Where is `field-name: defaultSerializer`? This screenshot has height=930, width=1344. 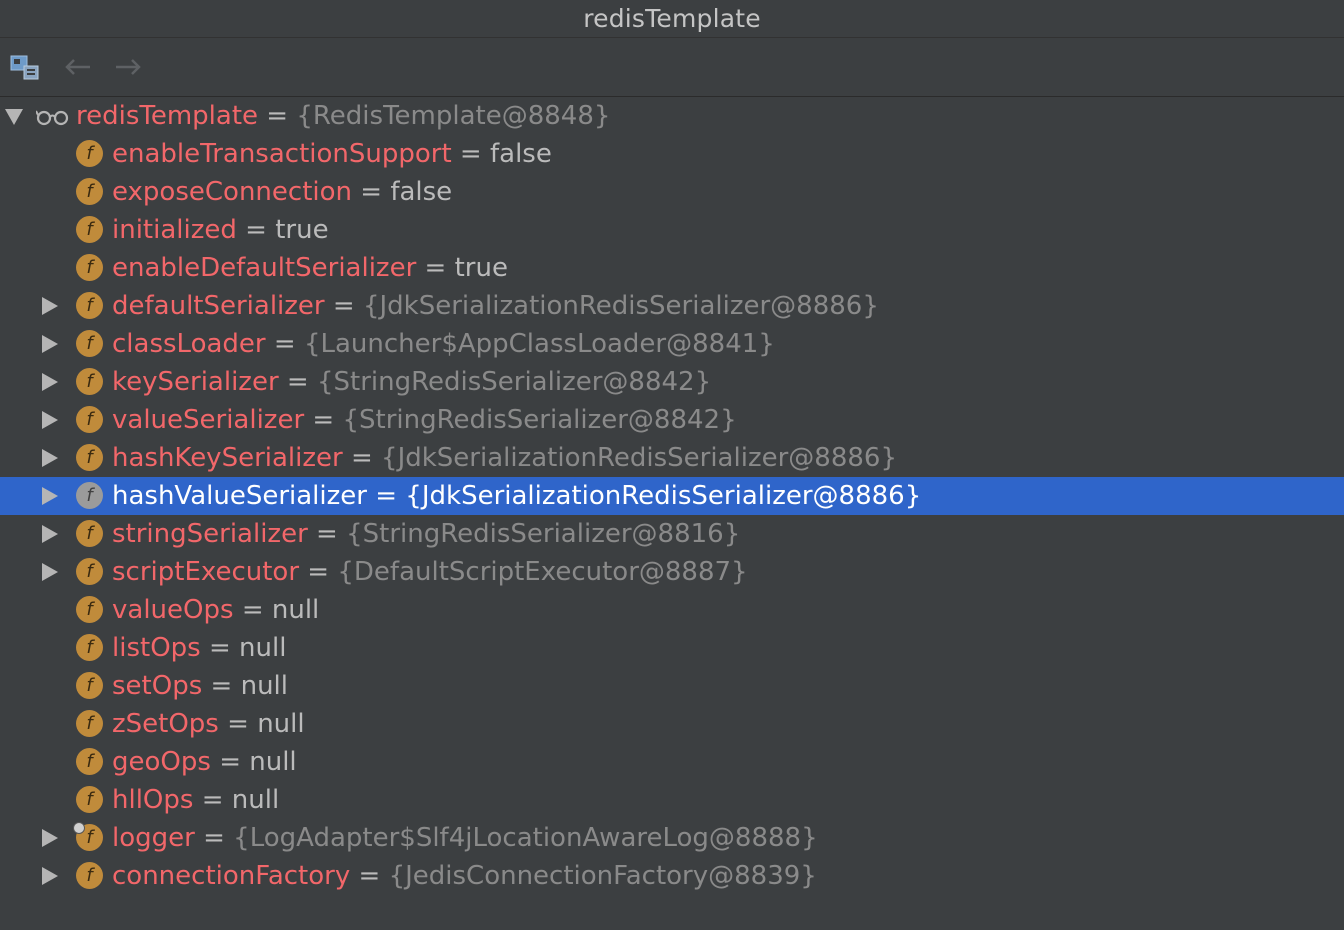 field-name: defaultSerializer is located at coordinates (218, 306).